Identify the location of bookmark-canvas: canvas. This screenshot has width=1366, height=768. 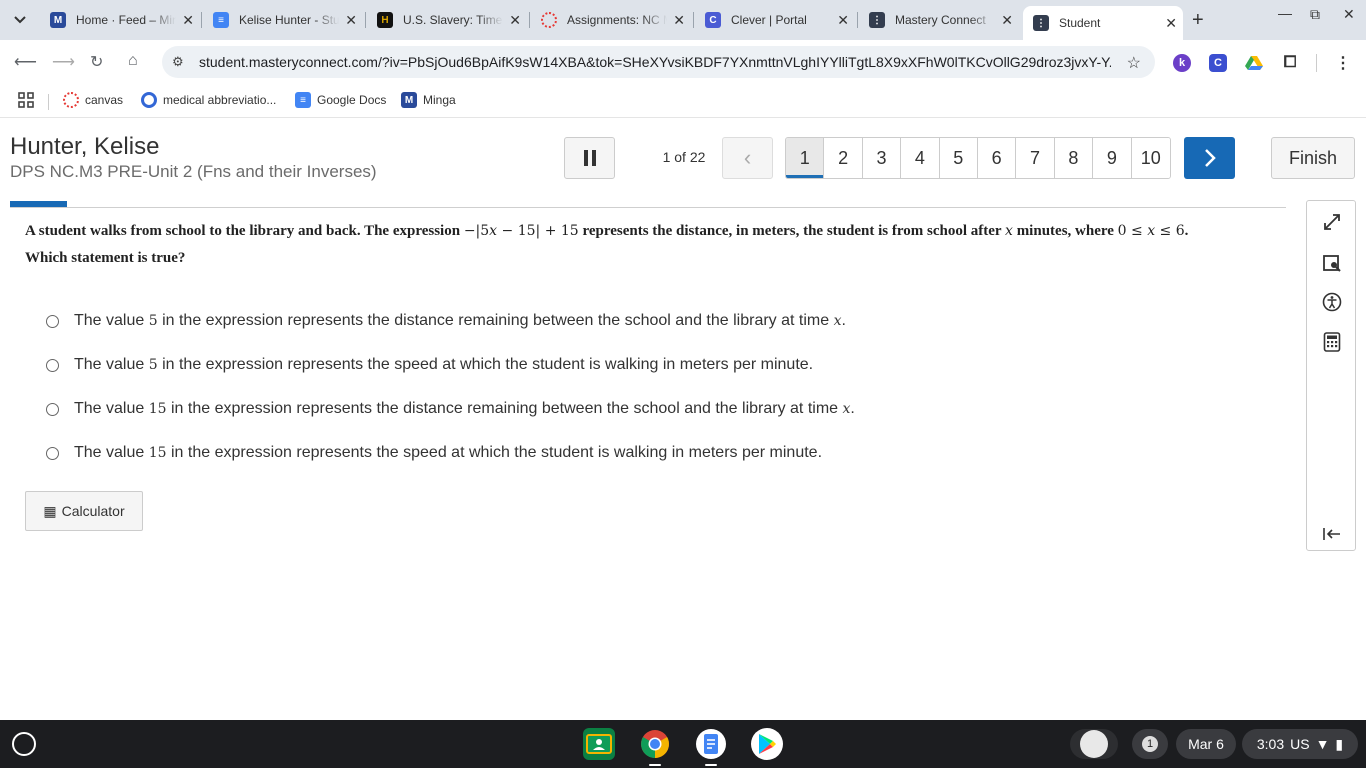
(93, 100).